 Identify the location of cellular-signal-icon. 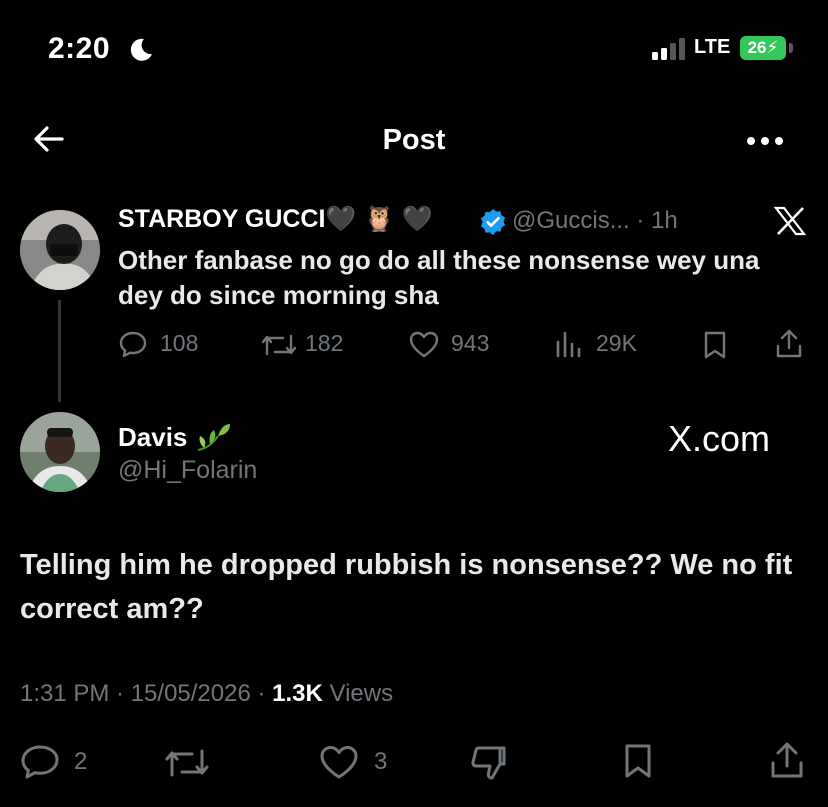
(671, 49).